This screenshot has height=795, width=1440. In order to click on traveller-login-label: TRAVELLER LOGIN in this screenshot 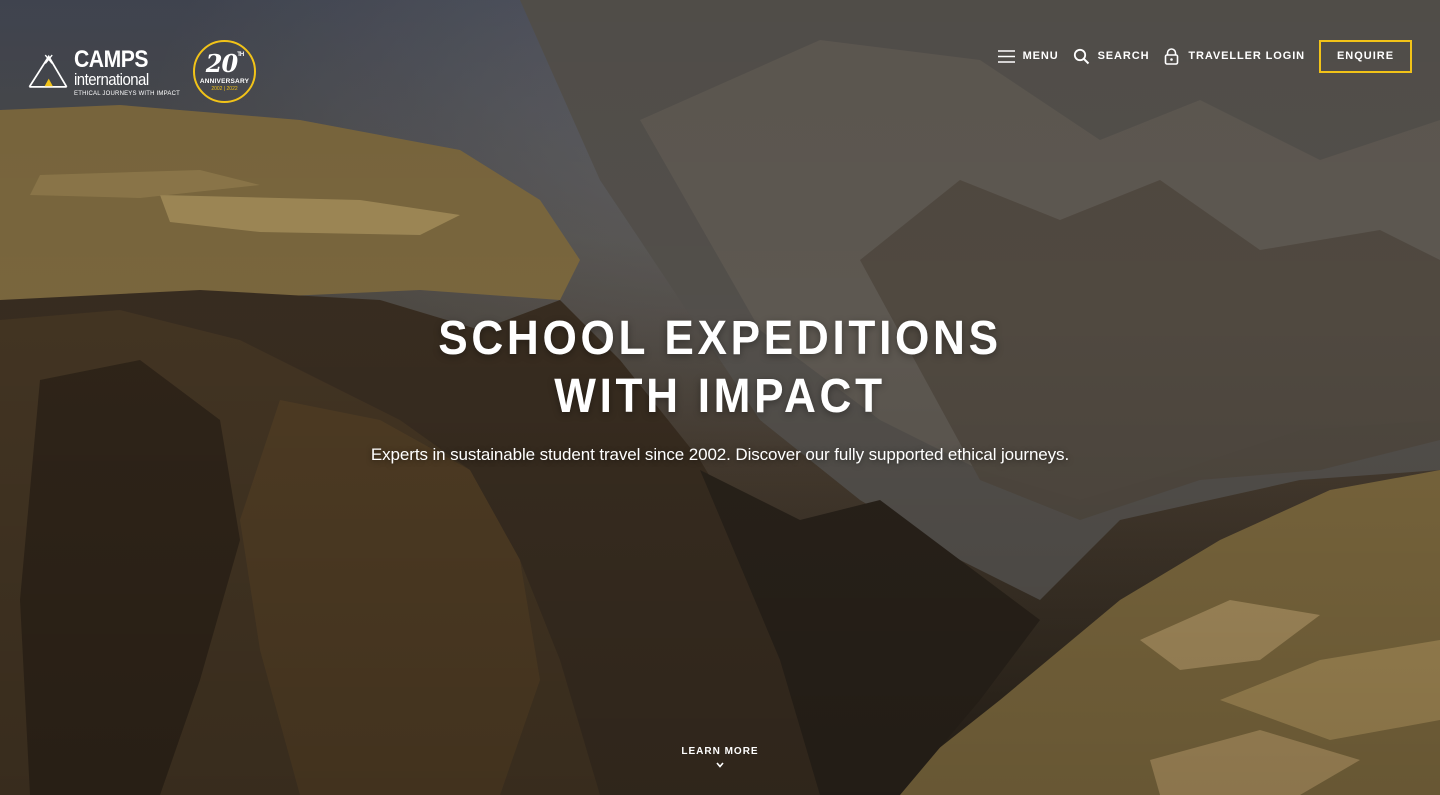, I will do `click(1246, 56)`.